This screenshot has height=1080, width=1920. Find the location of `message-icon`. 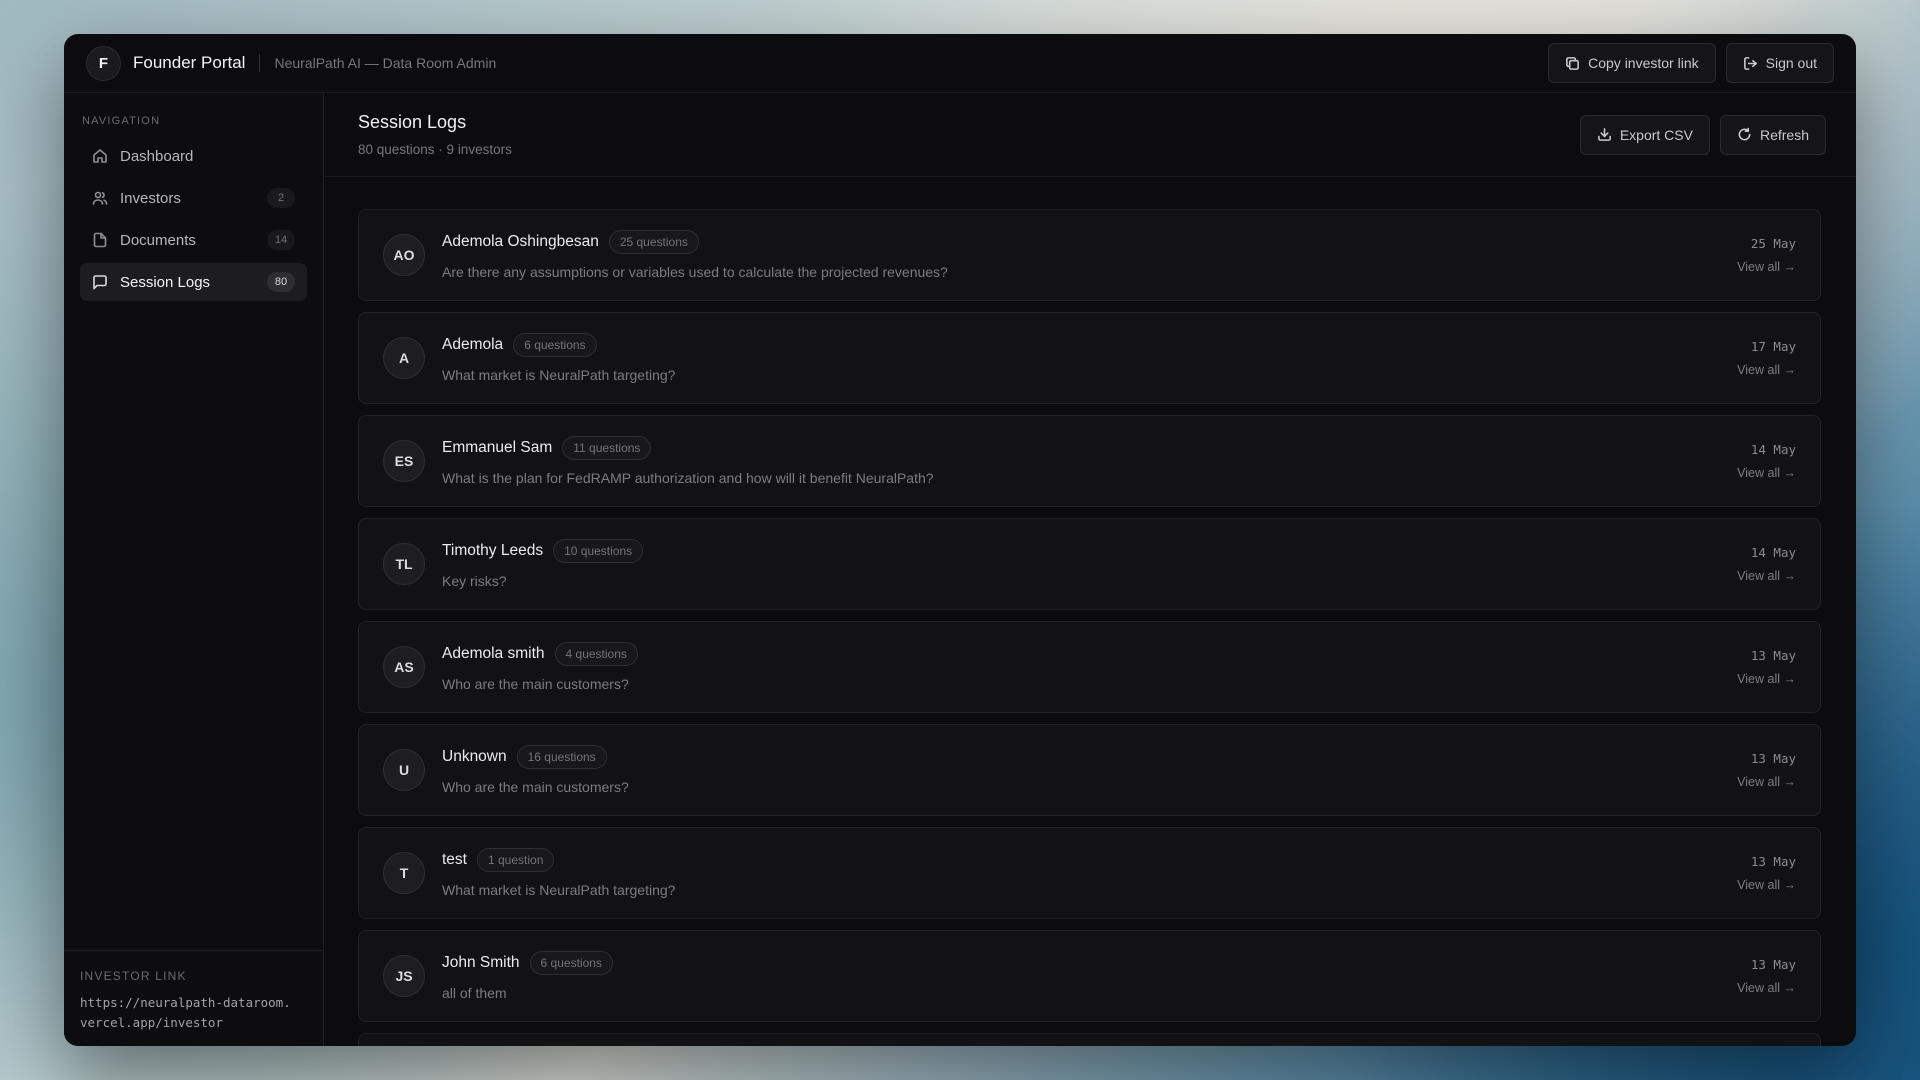

message-icon is located at coordinates (100, 282).